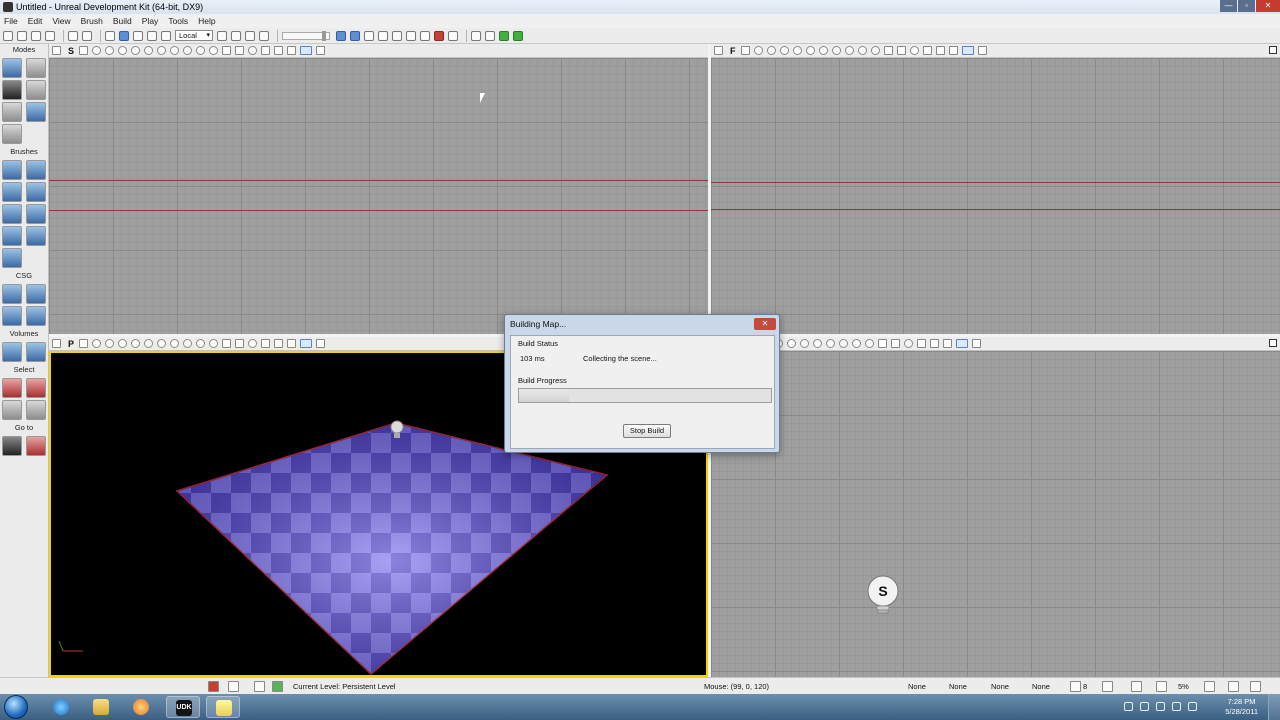 The image size is (1280, 720). I want to click on texture-align-icon, so click(36, 90).